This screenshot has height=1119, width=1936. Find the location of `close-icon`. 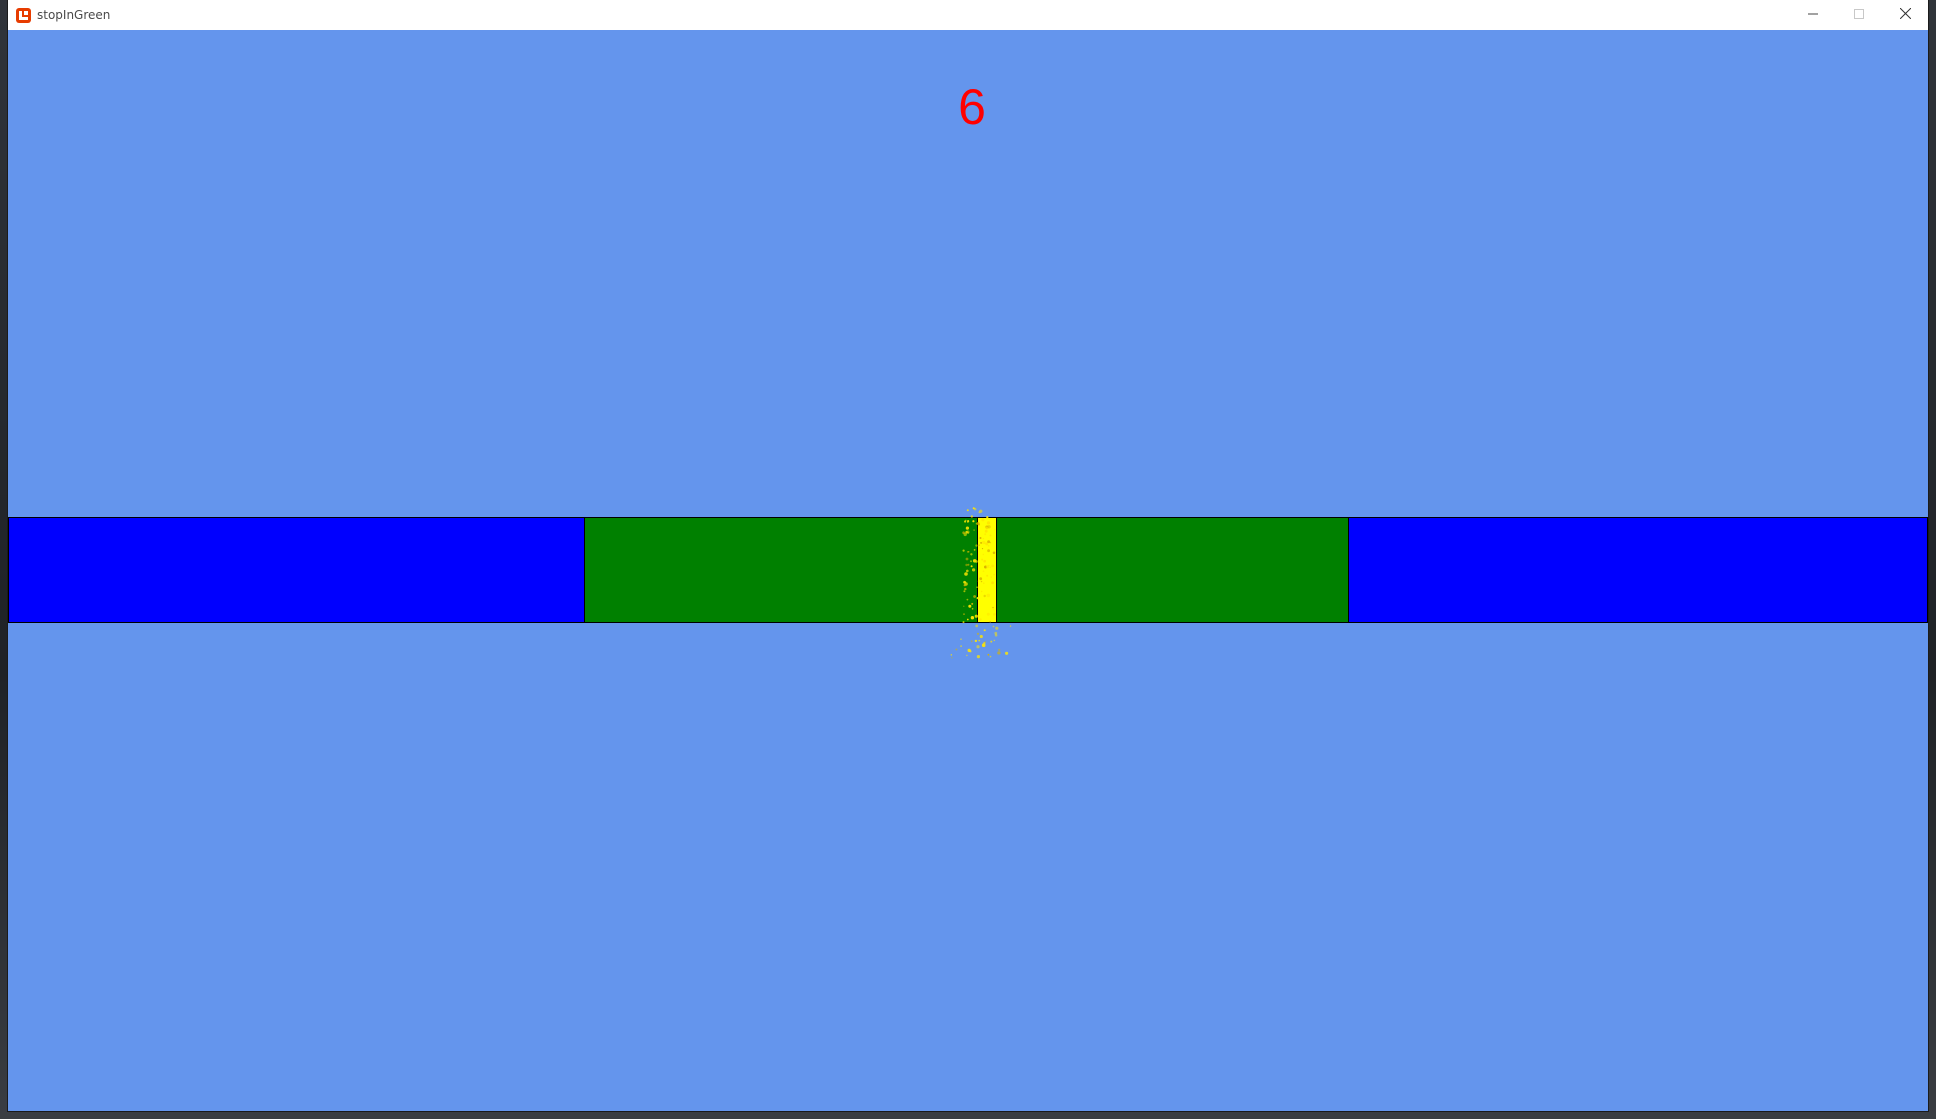

close-icon is located at coordinates (1905, 15).